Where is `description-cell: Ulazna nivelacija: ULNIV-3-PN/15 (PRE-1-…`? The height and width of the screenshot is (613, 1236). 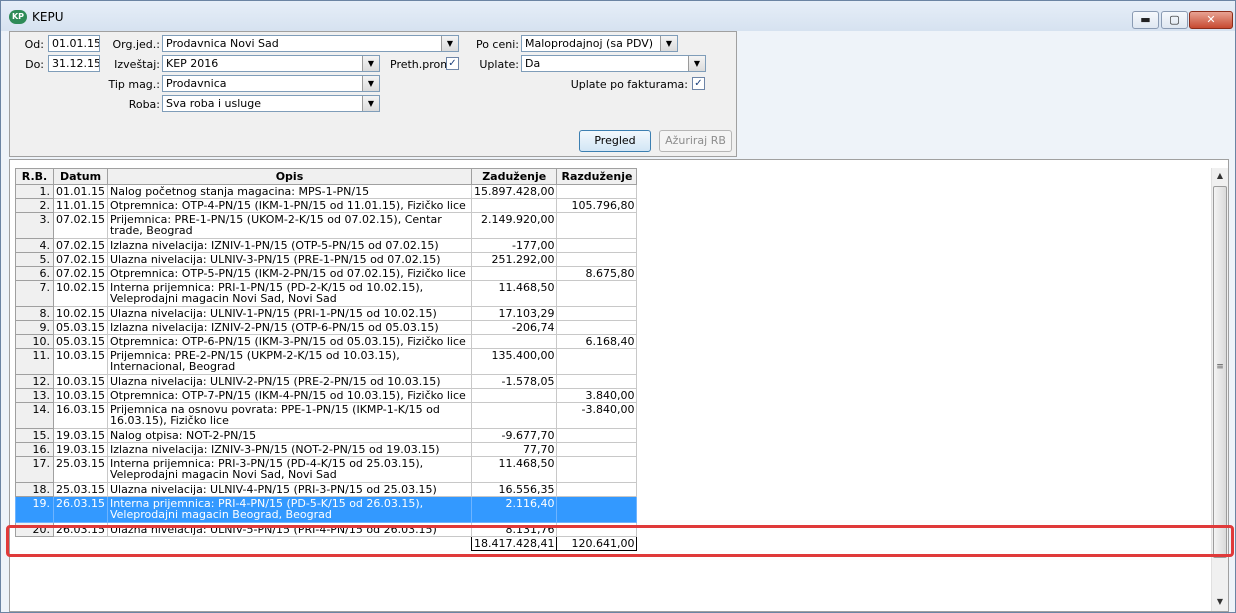 description-cell: Ulazna nivelacija: ULNIV-3-PN/15 (PRE-1-… is located at coordinates (289, 259).